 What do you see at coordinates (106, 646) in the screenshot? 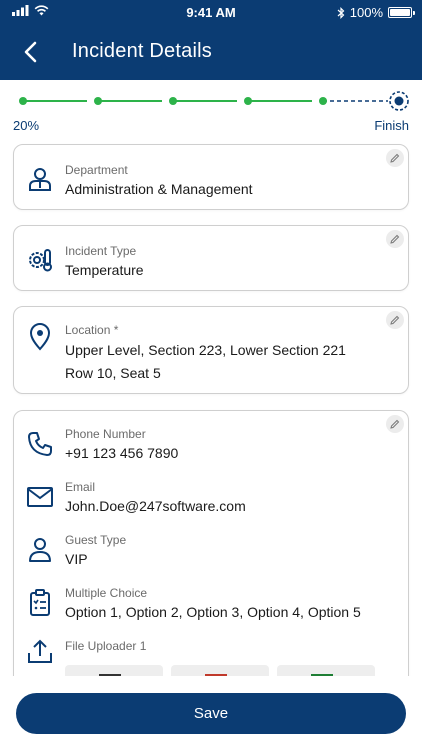
I see `file-uploader-label: File Uploader 1` at bounding box center [106, 646].